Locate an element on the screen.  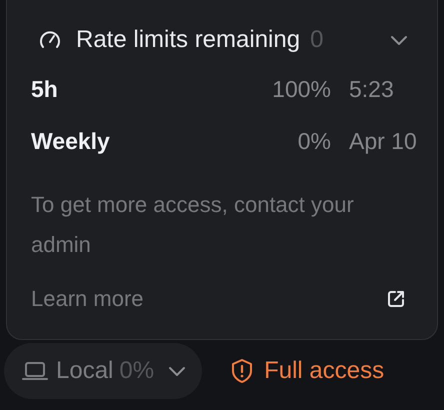
limit-label: 5h is located at coordinates (44, 89).